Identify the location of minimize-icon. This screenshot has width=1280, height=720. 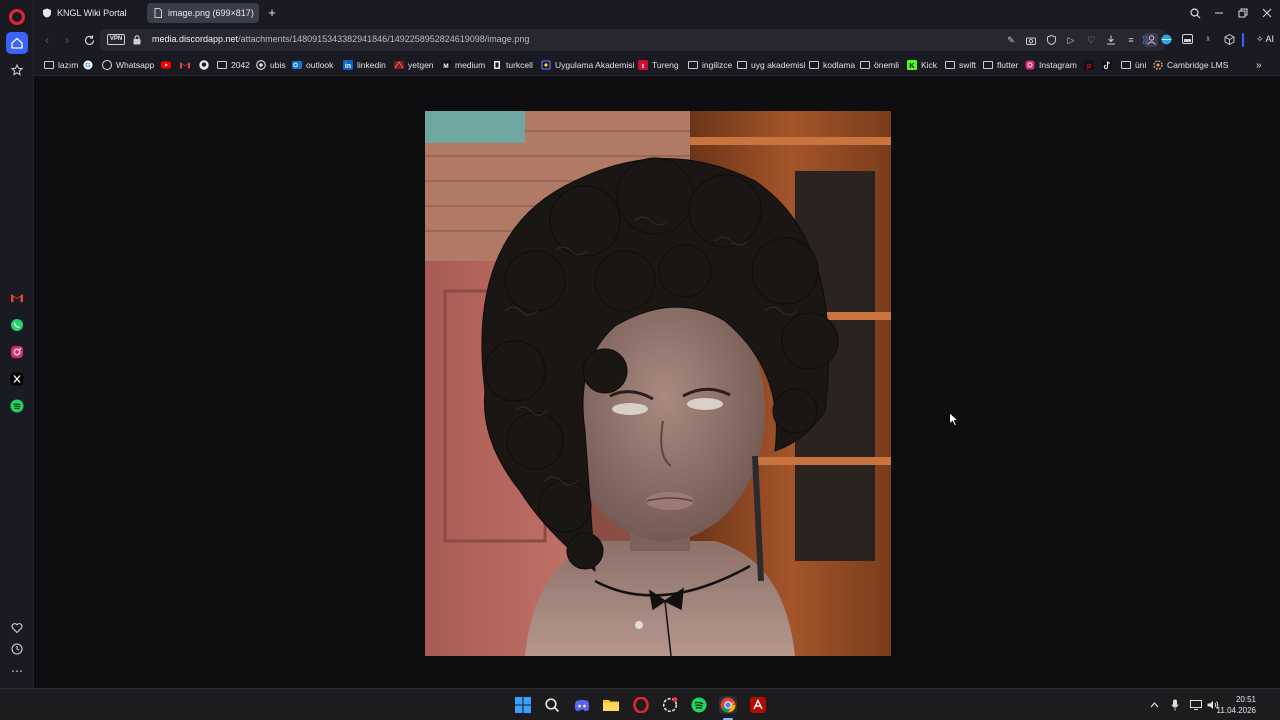
(1219, 13).